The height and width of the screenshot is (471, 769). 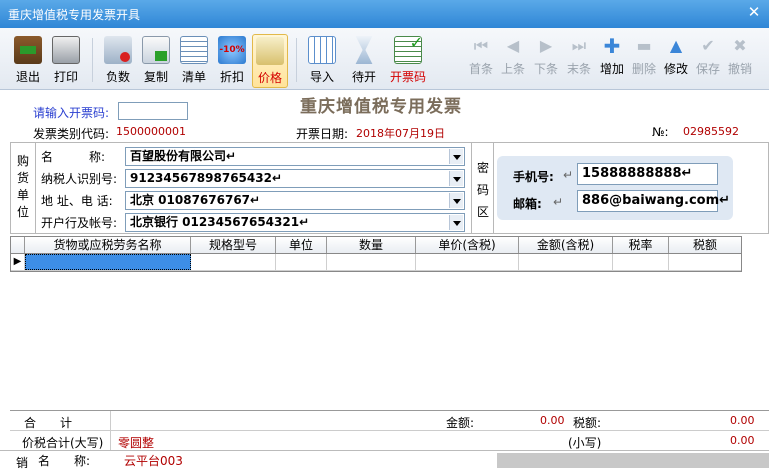 I want to click on column-header: 金额(含税), so click(x=566, y=245).